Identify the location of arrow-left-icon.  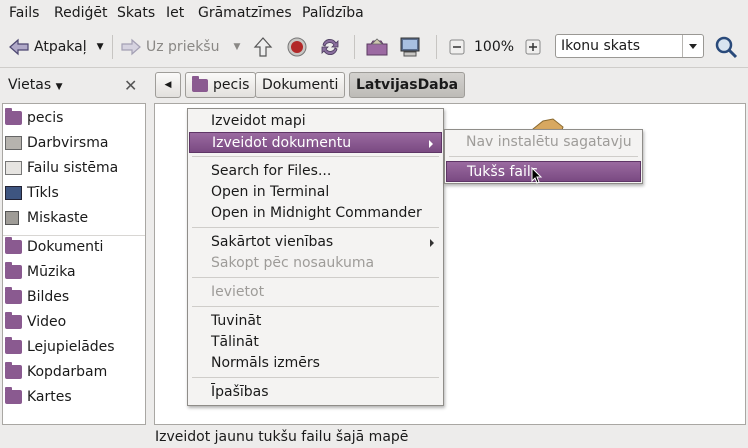
(19, 47).